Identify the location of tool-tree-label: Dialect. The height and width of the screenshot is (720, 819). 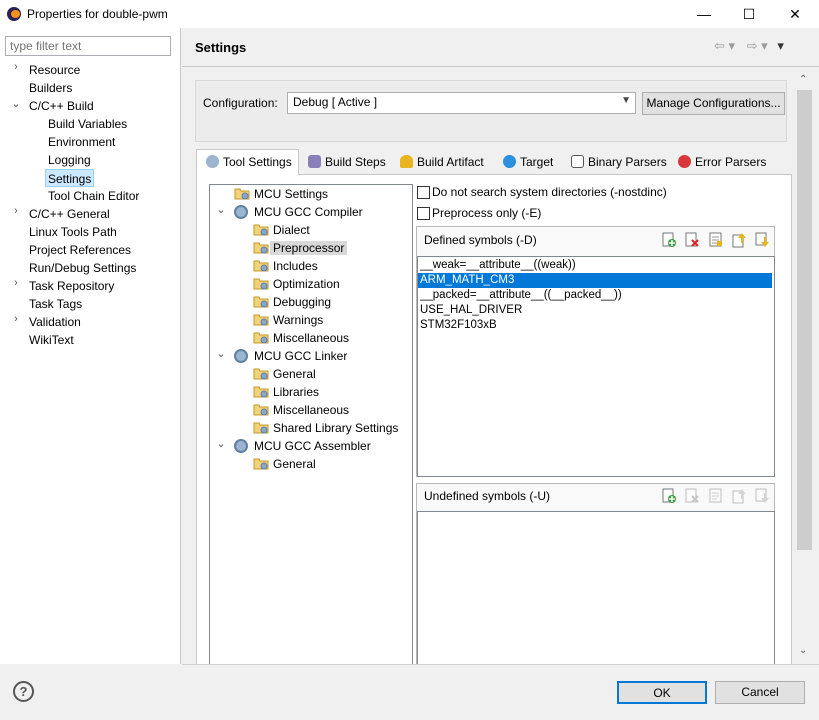
(291, 230).